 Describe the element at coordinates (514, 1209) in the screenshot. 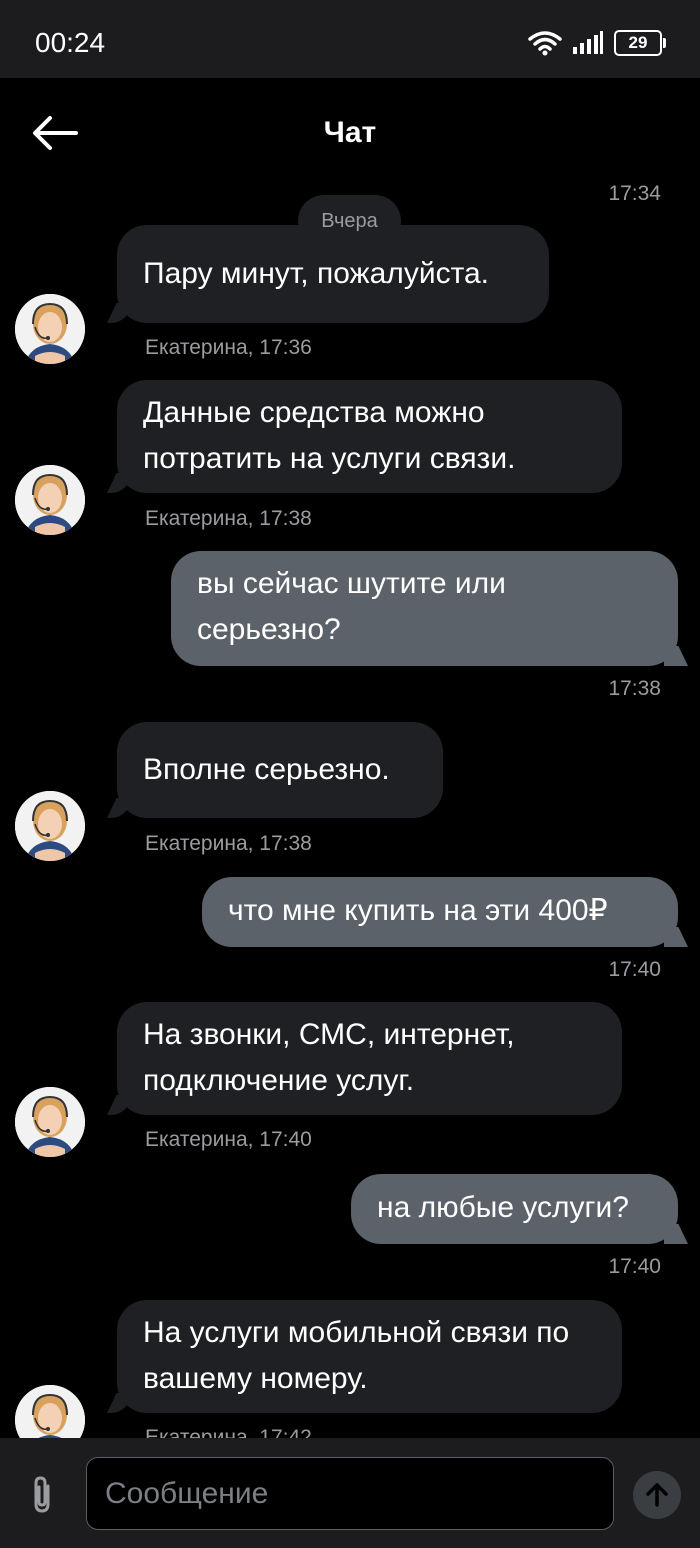

I see `outgoing-message-bubble: на любые услуги?` at that location.